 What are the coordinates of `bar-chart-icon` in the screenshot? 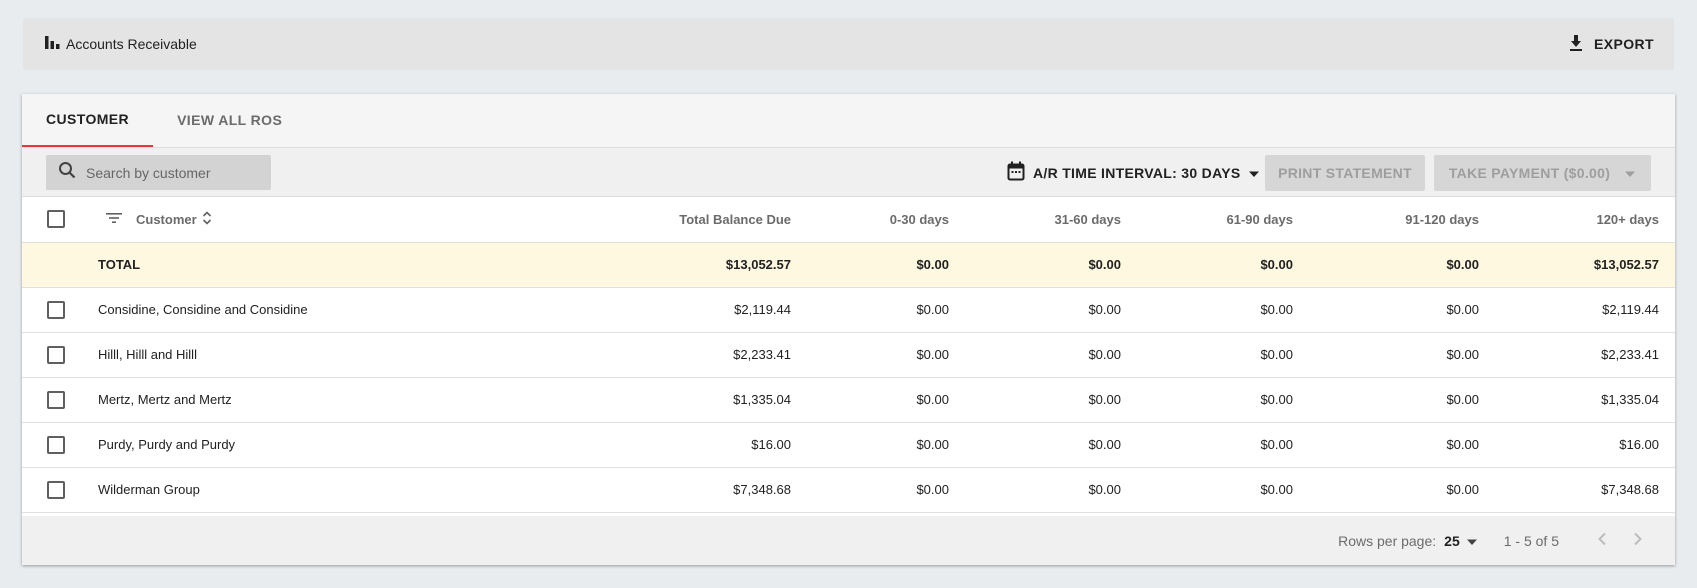 It's located at (52, 44).